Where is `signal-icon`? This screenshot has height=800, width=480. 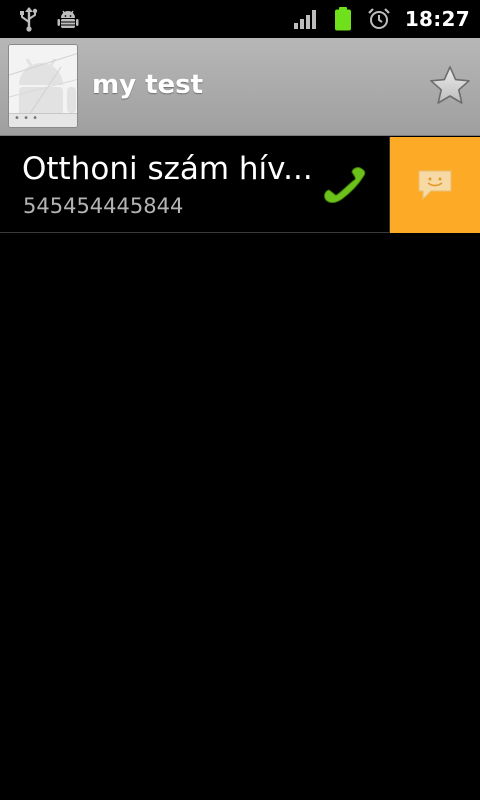 signal-icon is located at coordinates (306, 19).